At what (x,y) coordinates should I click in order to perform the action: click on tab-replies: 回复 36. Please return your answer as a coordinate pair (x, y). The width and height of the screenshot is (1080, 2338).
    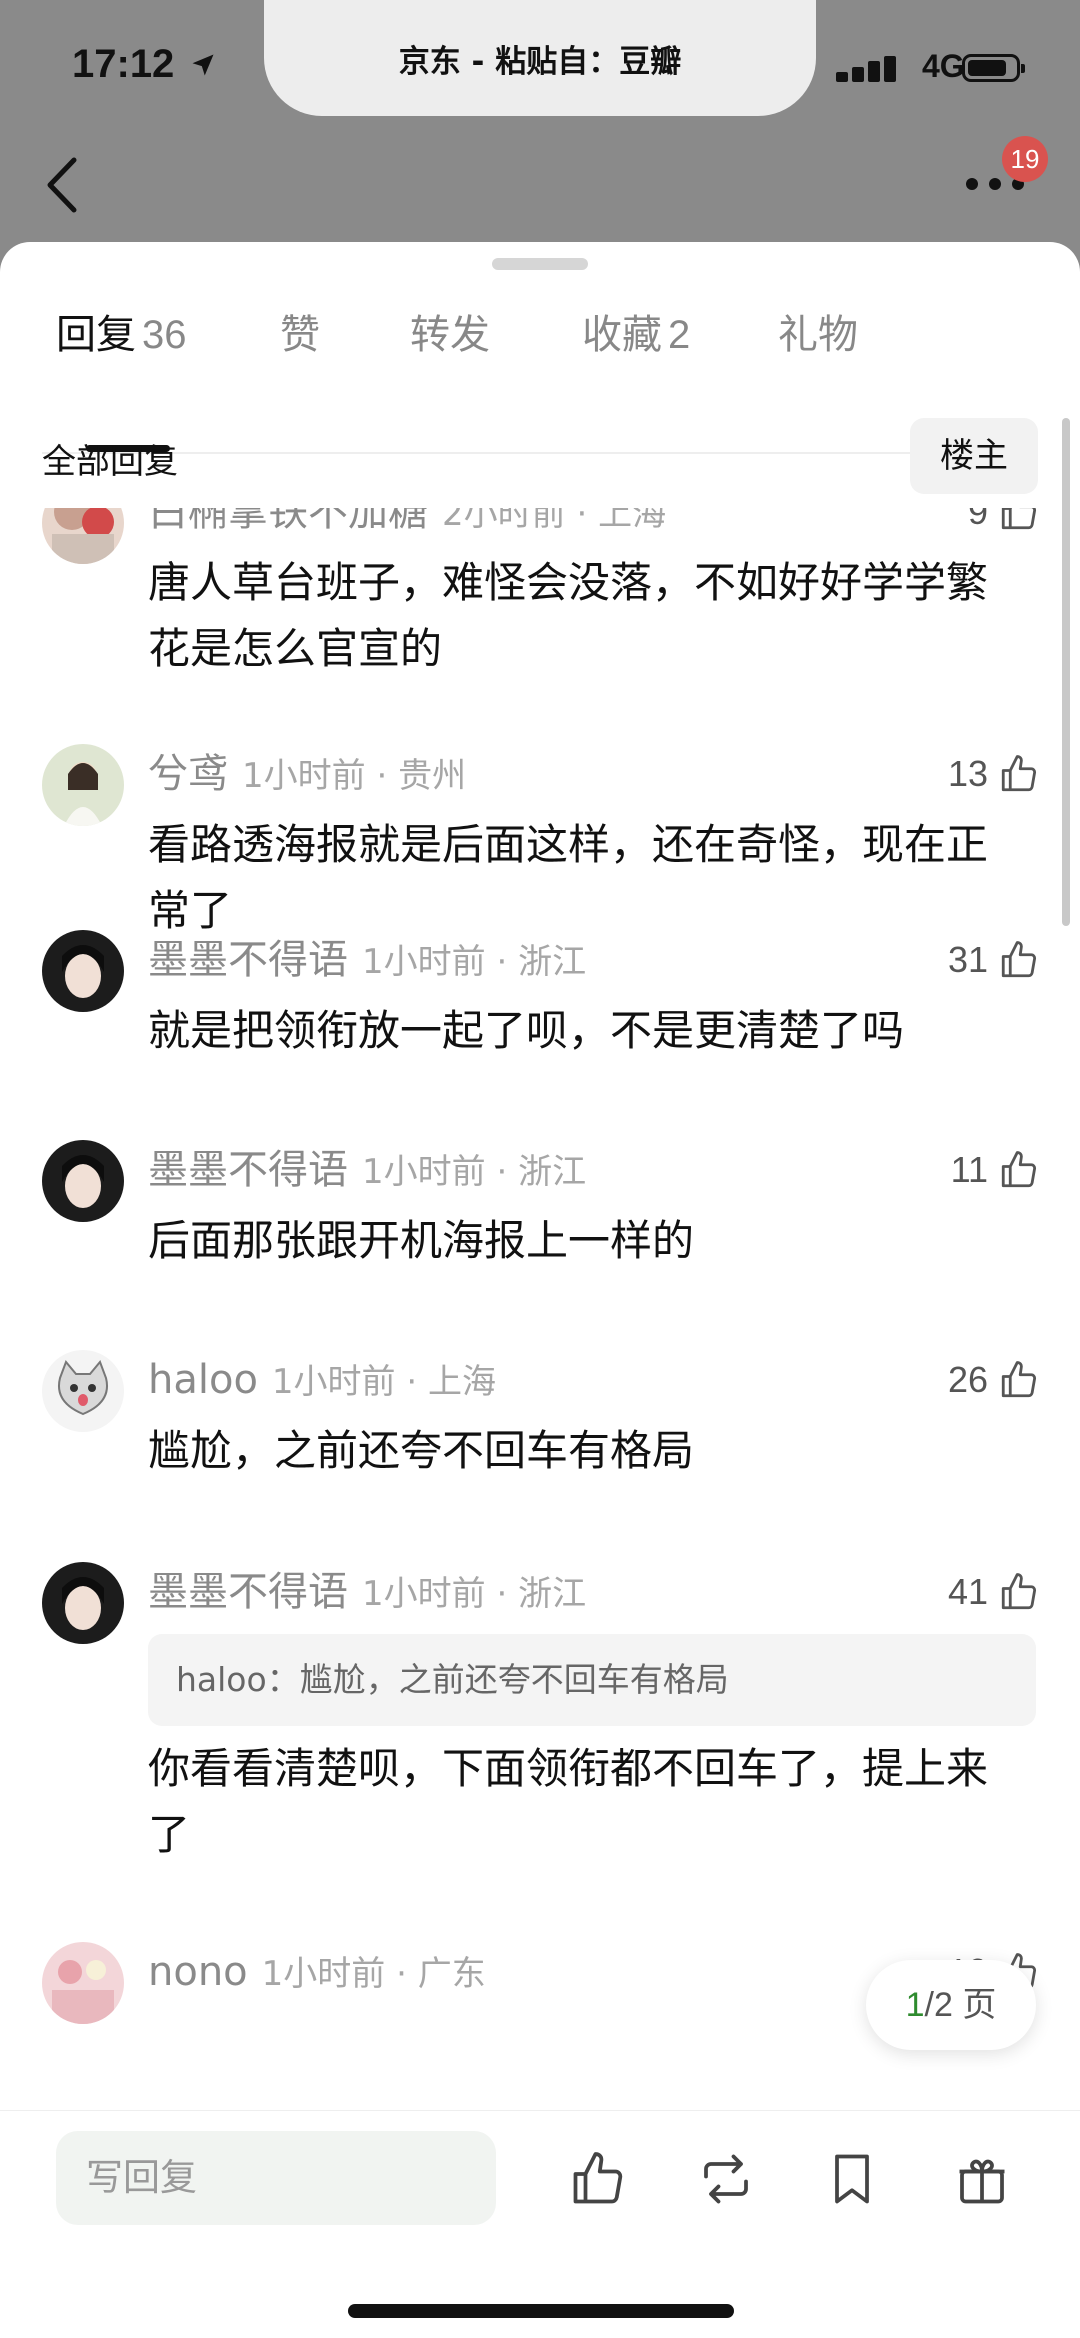
    Looking at the image, I should click on (121, 331).